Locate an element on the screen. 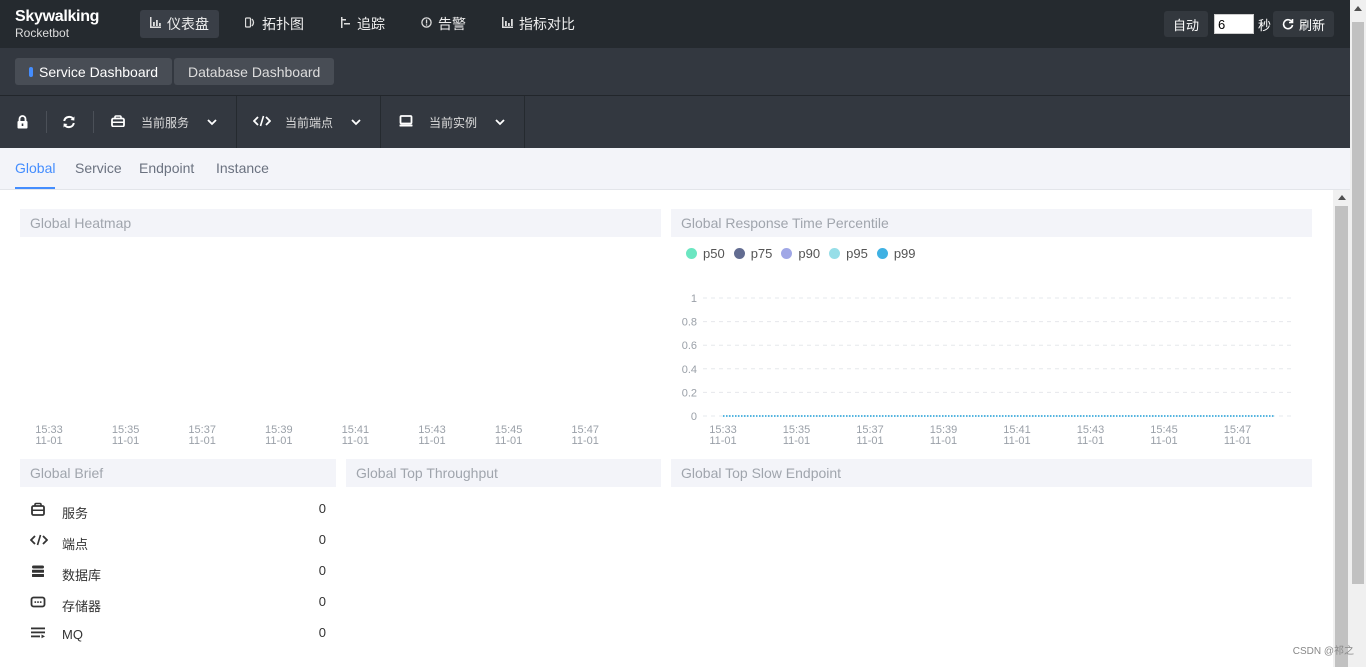 The height and width of the screenshot is (667, 1366). legend-item-p50: p50 is located at coordinates (705, 253).